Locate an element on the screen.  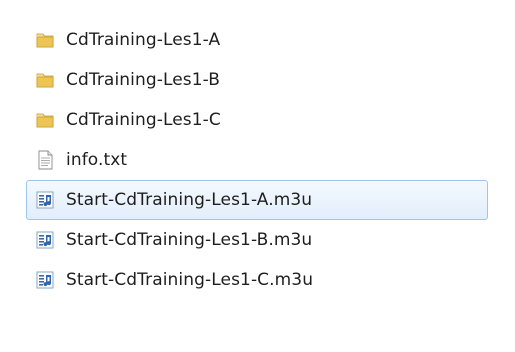
text-file-icon is located at coordinates (45, 160).